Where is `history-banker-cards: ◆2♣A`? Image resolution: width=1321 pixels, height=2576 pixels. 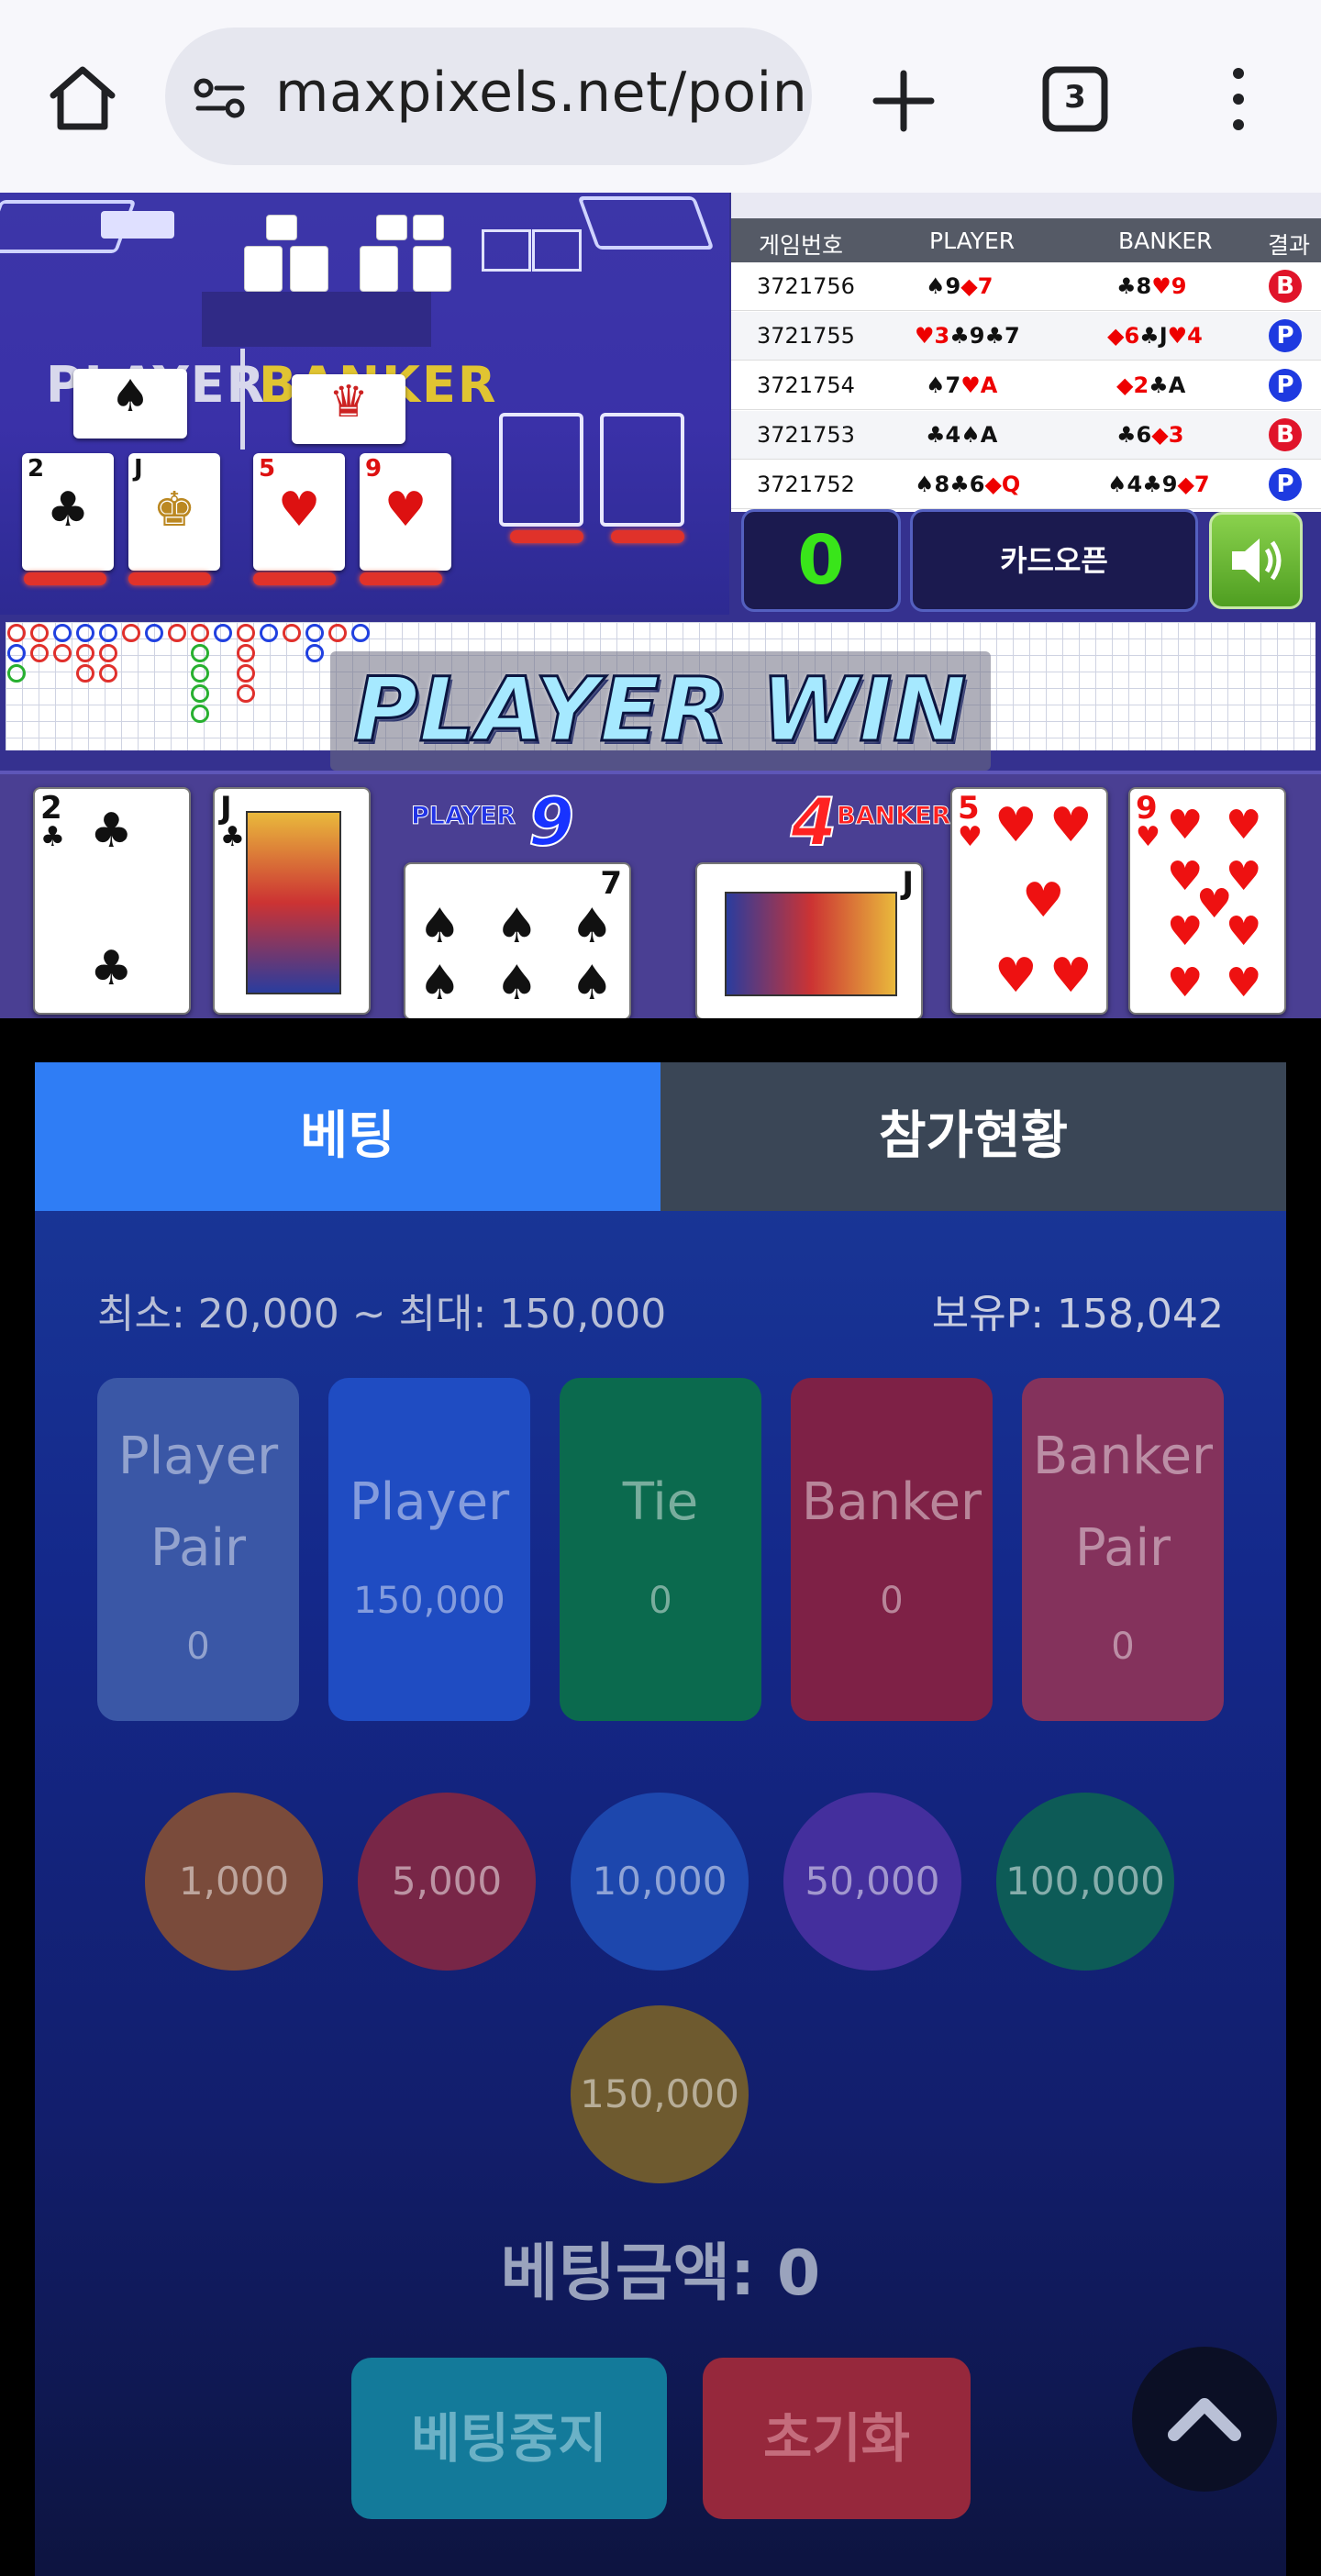 history-banker-cards: ◆2♣A is located at coordinates (1150, 385).